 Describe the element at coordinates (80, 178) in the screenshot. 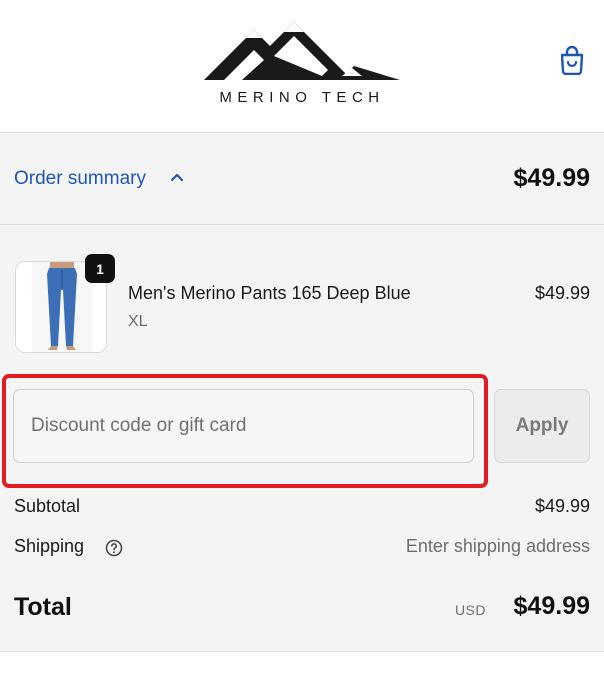

I see `order-summary-label: Order summary` at that location.